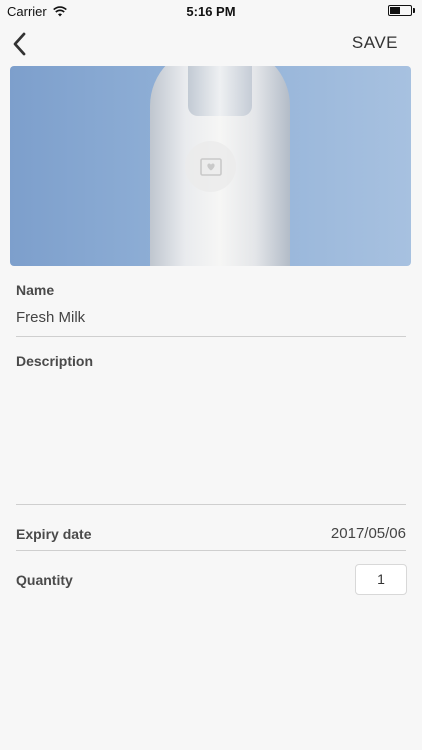  Describe the element at coordinates (35, 290) in the screenshot. I see `name-label: Name` at that location.